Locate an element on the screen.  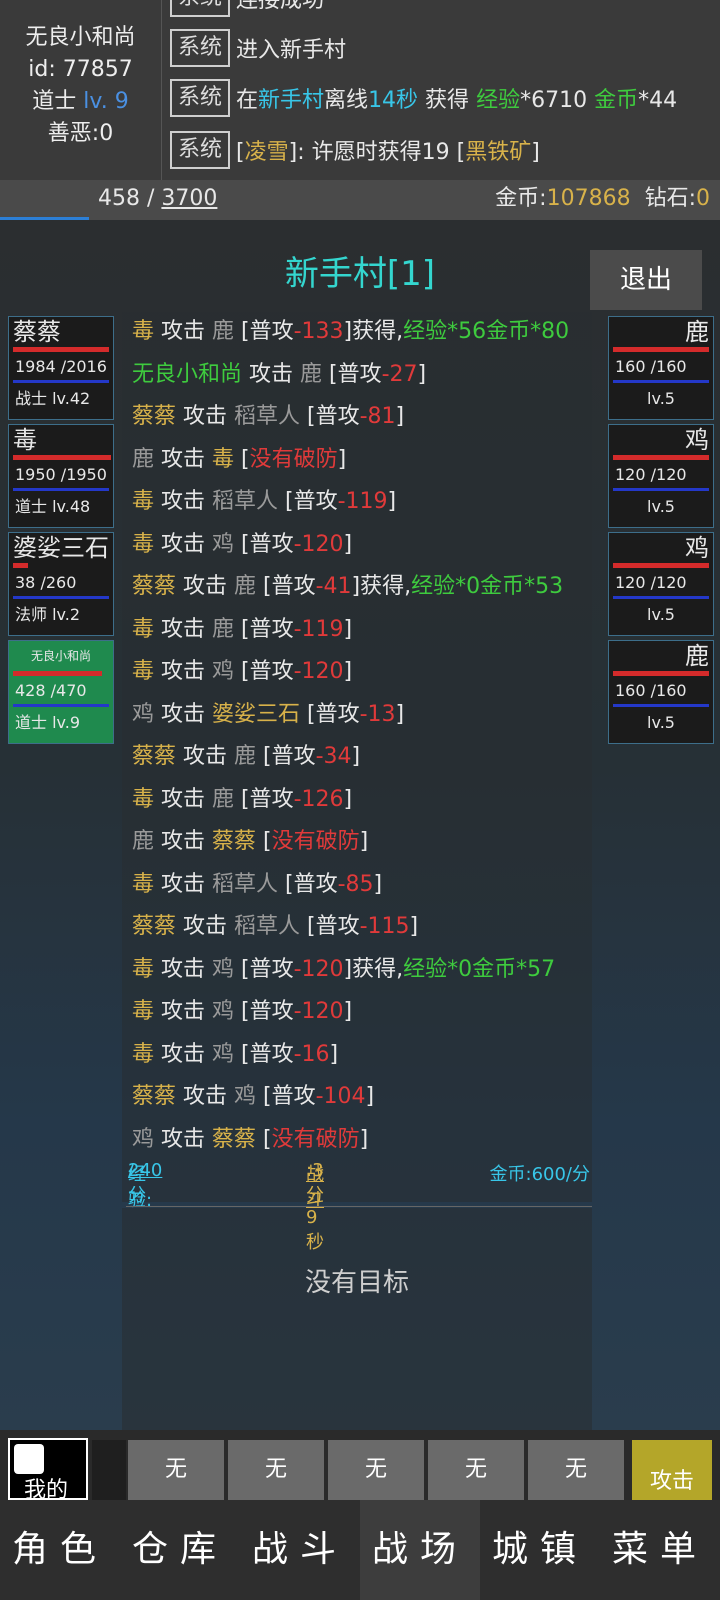
ally-hp: 428 /470 is located at coordinates (51, 690).